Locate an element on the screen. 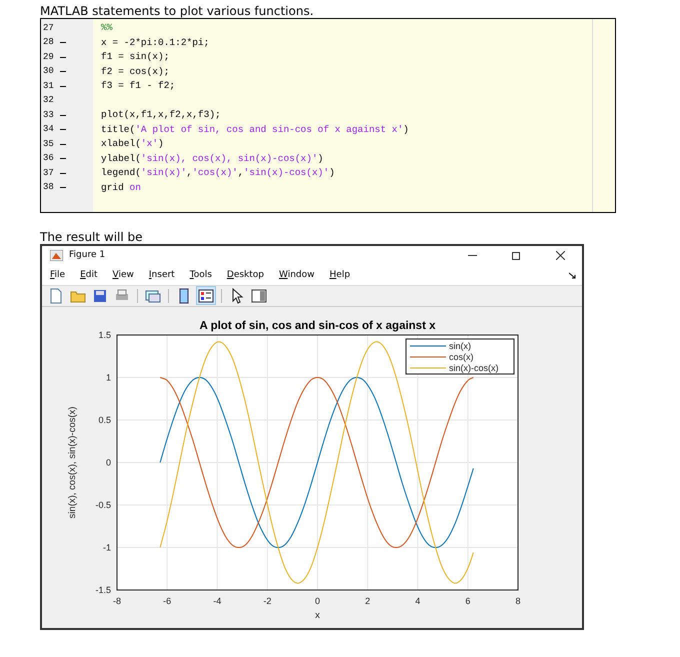 The height and width of the screenshot is (657, 680). code-line: xlabel('x') is located at coordinates (132, 144).